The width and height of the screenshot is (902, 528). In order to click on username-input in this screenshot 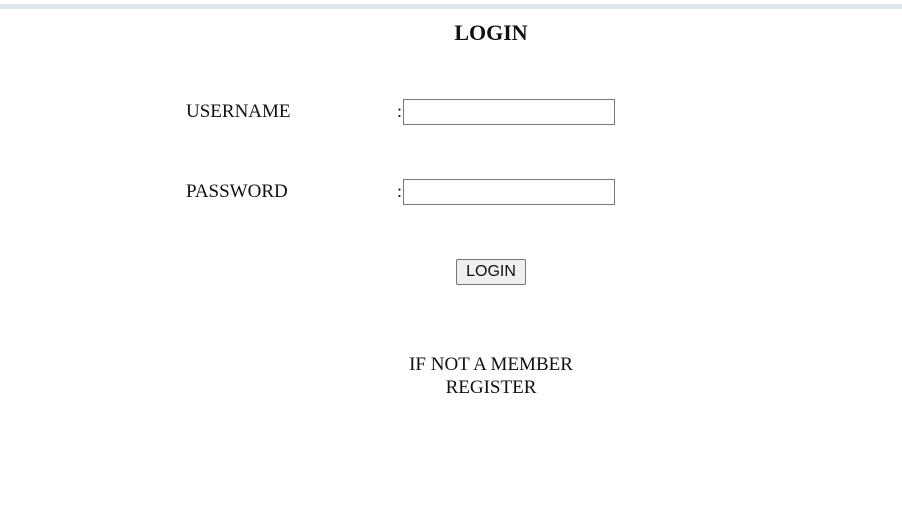, I will do `click(509, 112)`.